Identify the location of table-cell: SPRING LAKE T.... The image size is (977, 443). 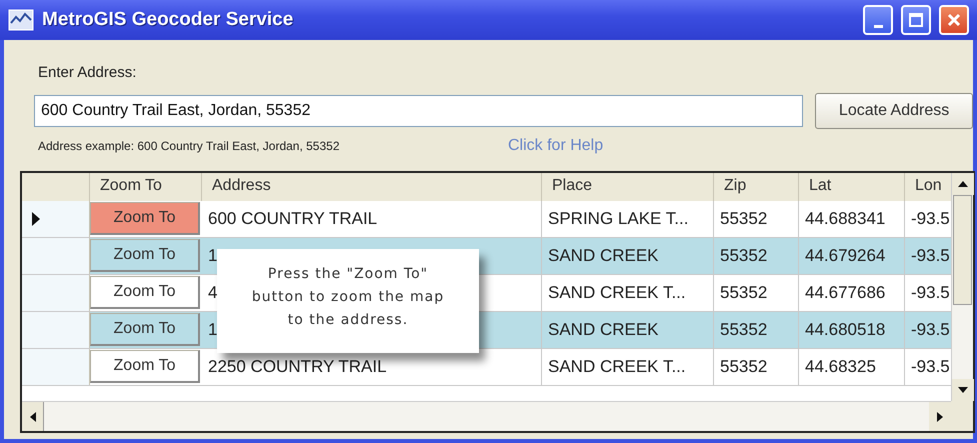
(628, 219).